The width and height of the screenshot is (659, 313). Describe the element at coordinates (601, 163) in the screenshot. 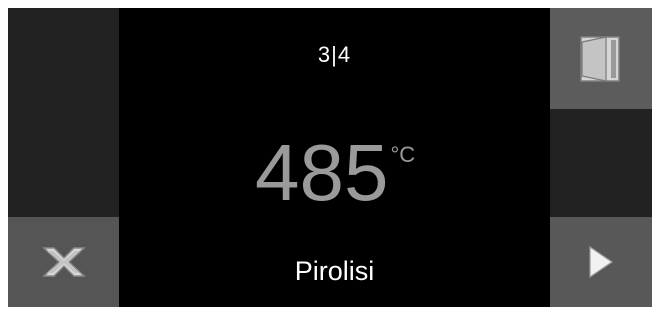

I see `right-blank-panel` at that location.